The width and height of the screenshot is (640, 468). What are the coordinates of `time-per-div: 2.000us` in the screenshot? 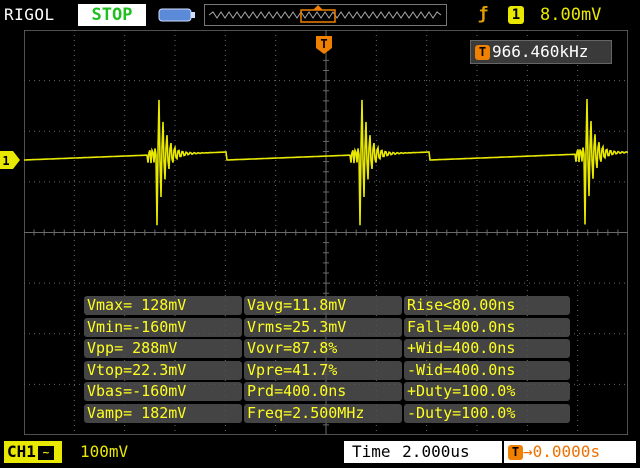 It's located at (436, 451).